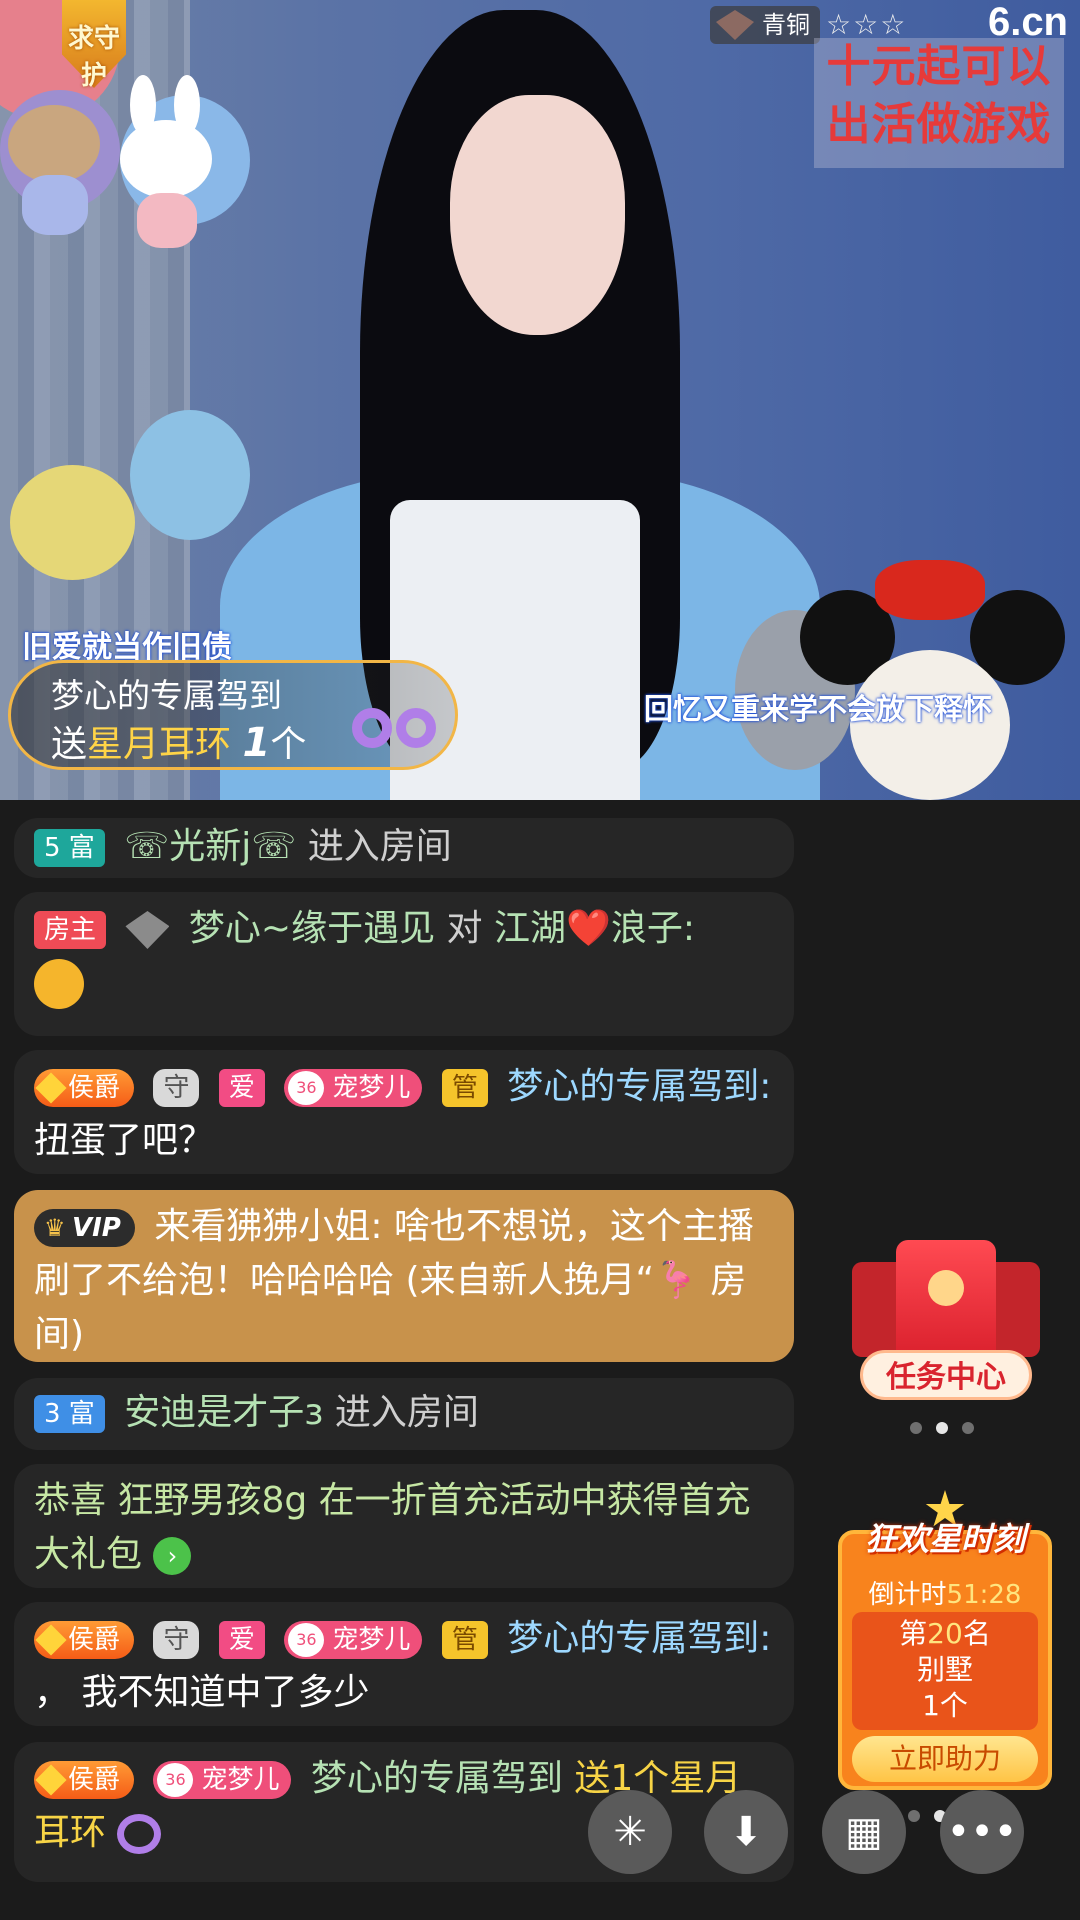 This screenshot has width=1080, height=1920. I want to click on balloon-decoration, so click(72, 522).